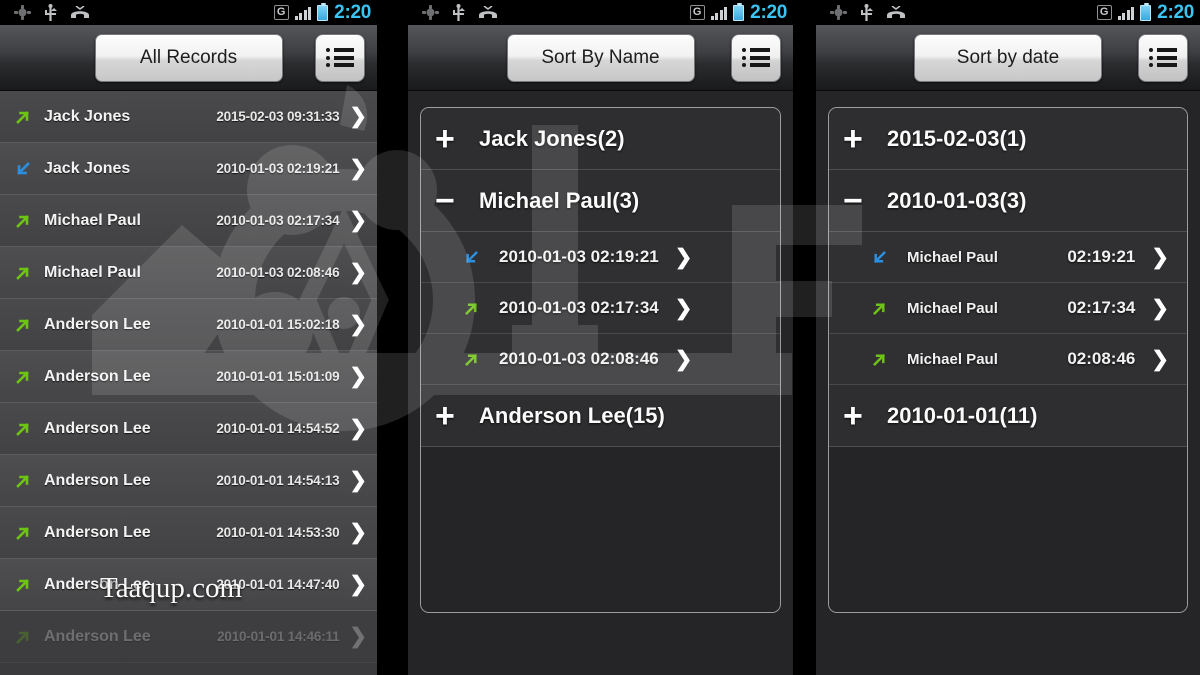 Image resolution: width=1200 pixels, height=675 pixels. I want to click on group-label: 2010-01-03(3), so click(957, 200).